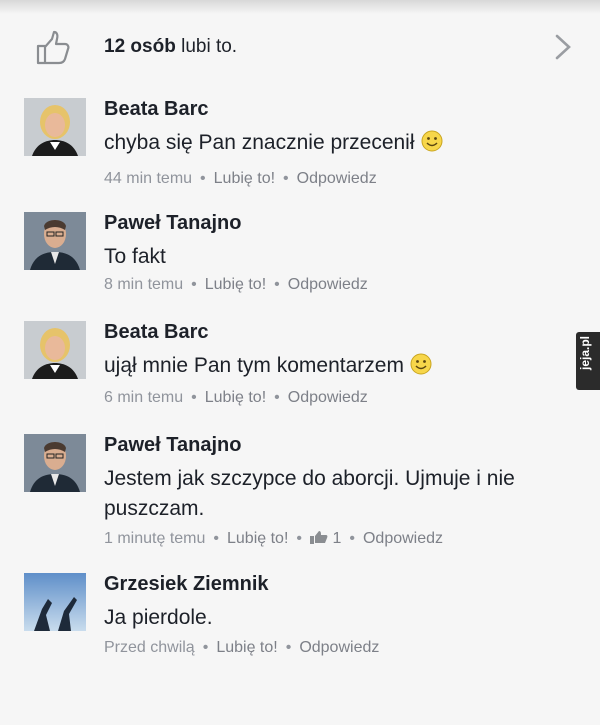 Image resolution: width=600 pixels, height=725 pixels. What do you see at coordinates (324, 618) in the screenshot?
I see `comment-text: Ja pierdole.` at bounding box center [324, 618].